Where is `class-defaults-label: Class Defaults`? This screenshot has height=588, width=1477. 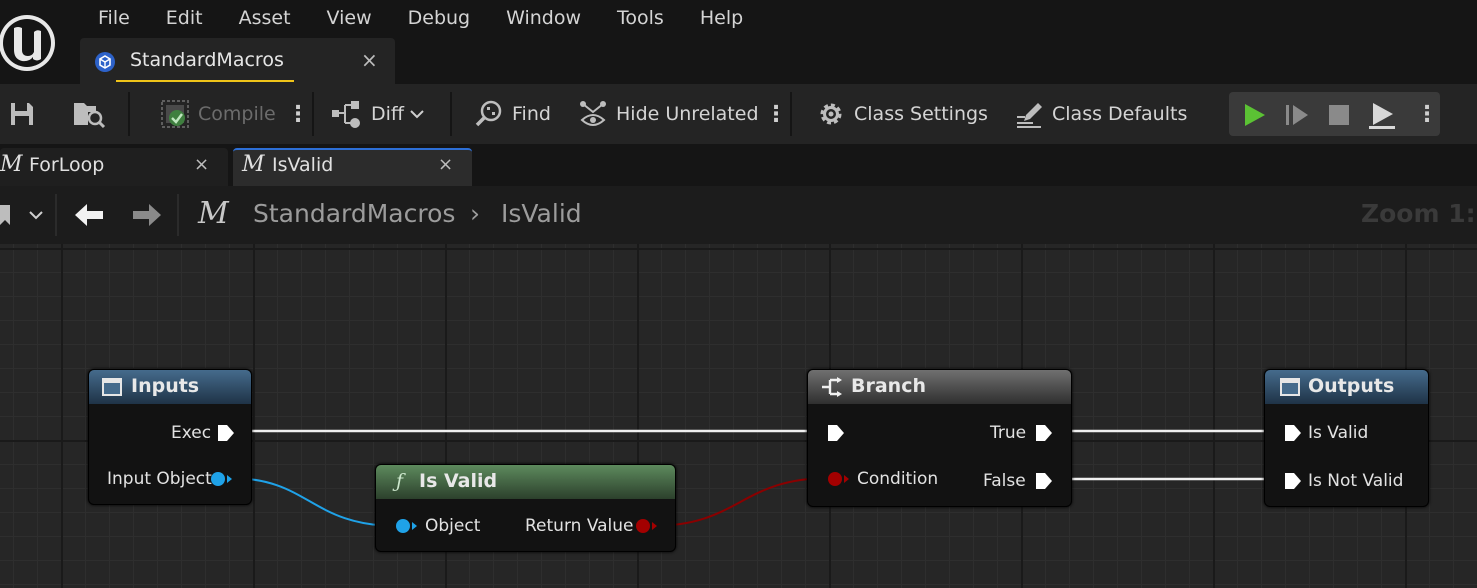
class-defaults-label: Class Defaults is located at coordinates (1120, 114).